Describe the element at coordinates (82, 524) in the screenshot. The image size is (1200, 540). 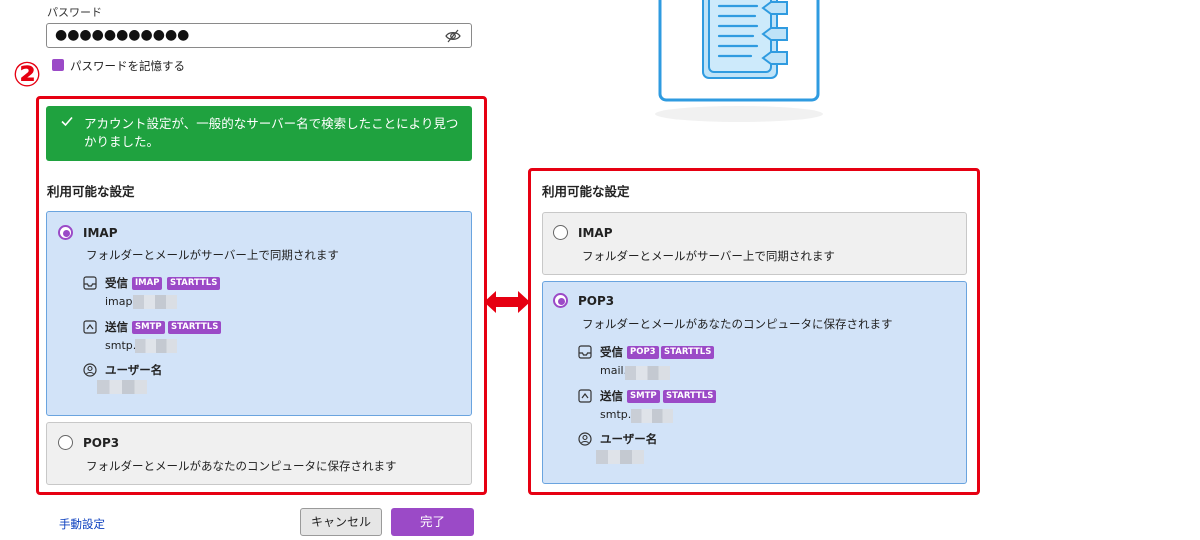
I see `manual-setup-link: 手動設定` at that location.